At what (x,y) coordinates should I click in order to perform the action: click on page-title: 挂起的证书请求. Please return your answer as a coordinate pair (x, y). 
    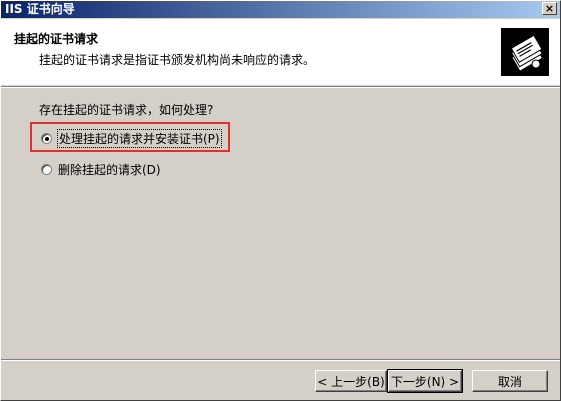
    Looking at the image, I should click on (56, 39).